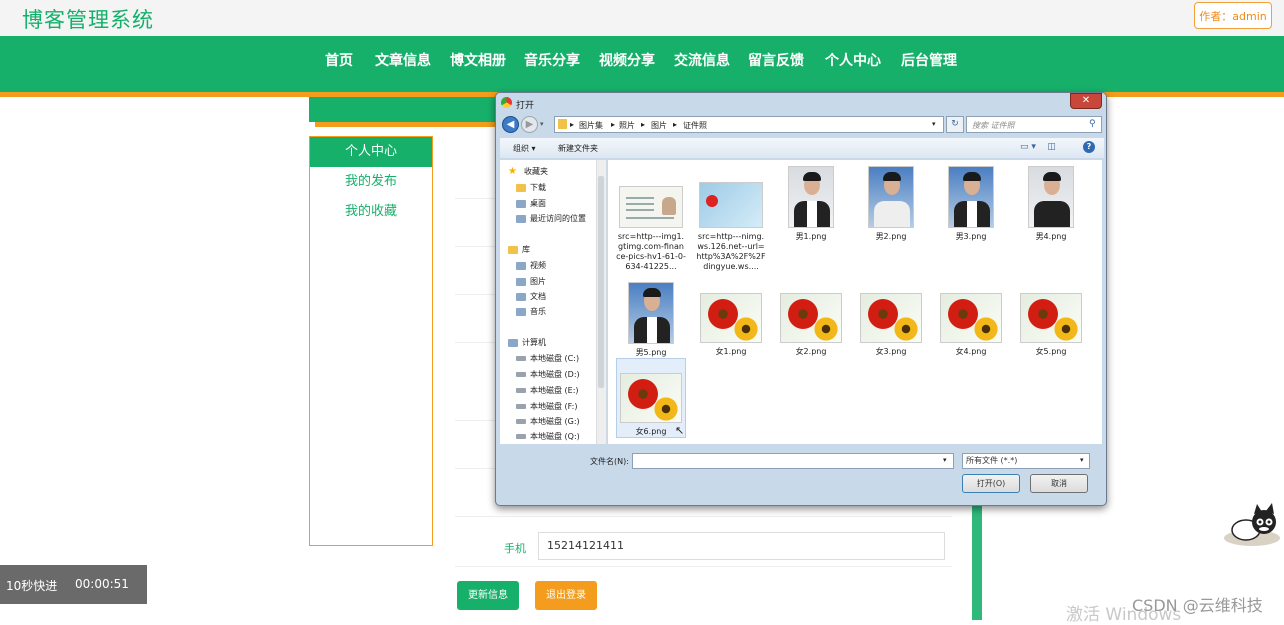 This screenshot has height=625, width=1284. What do you see at coordinates (519, 249) in the screenshot?
I see `nav-libraries: 库` at bounding box center [519, 249].